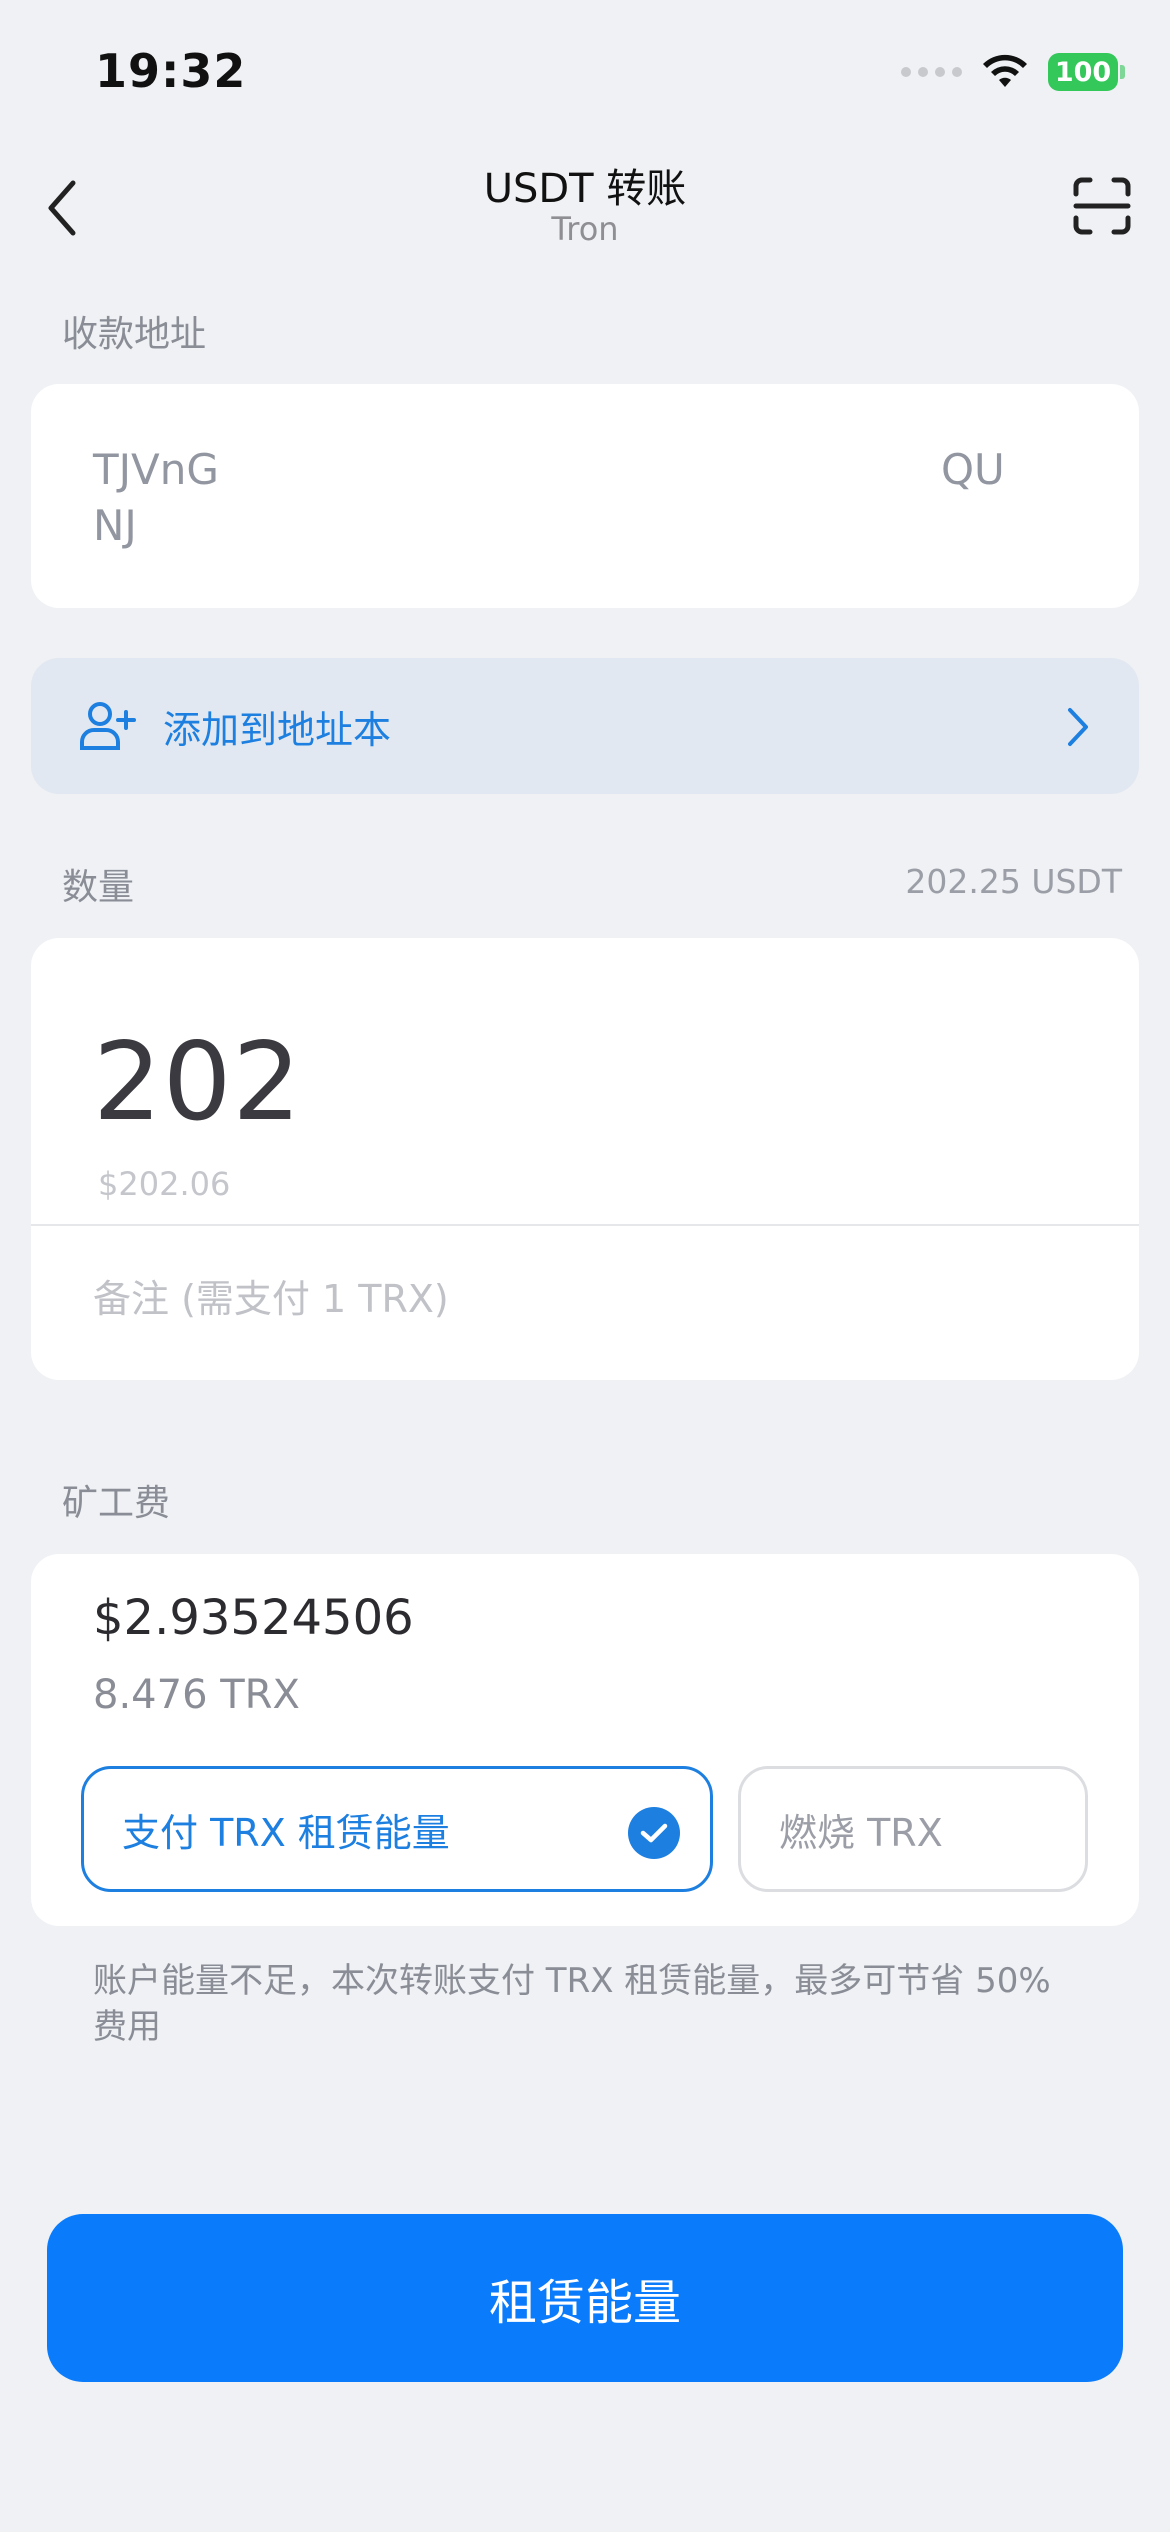  I want to click on scan-button, so click(1102, 206).